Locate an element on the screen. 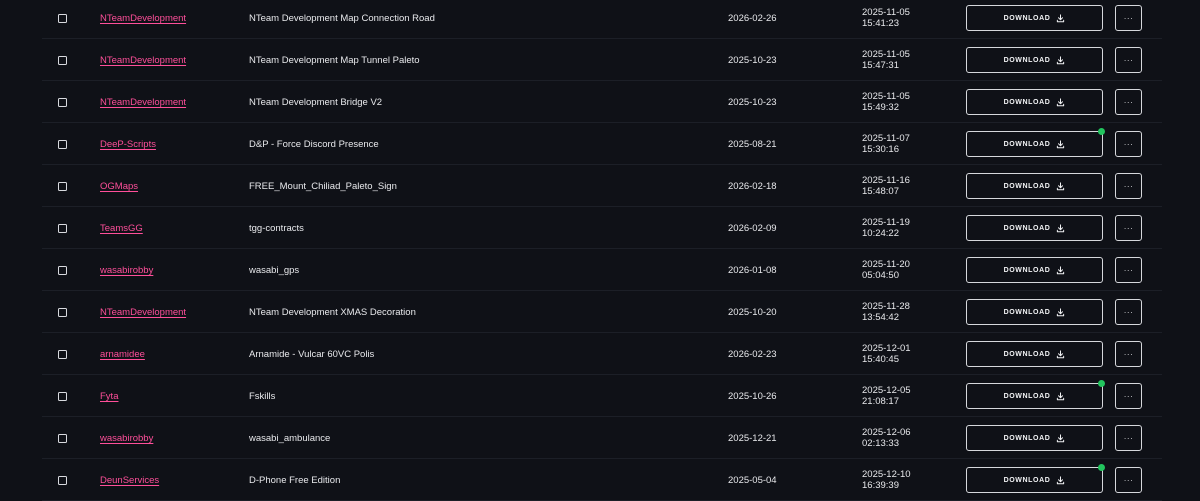 The height and width of the screenshot is (501, 1200). updated-date: 2025-12-10 is located at coordinates (886, 474).